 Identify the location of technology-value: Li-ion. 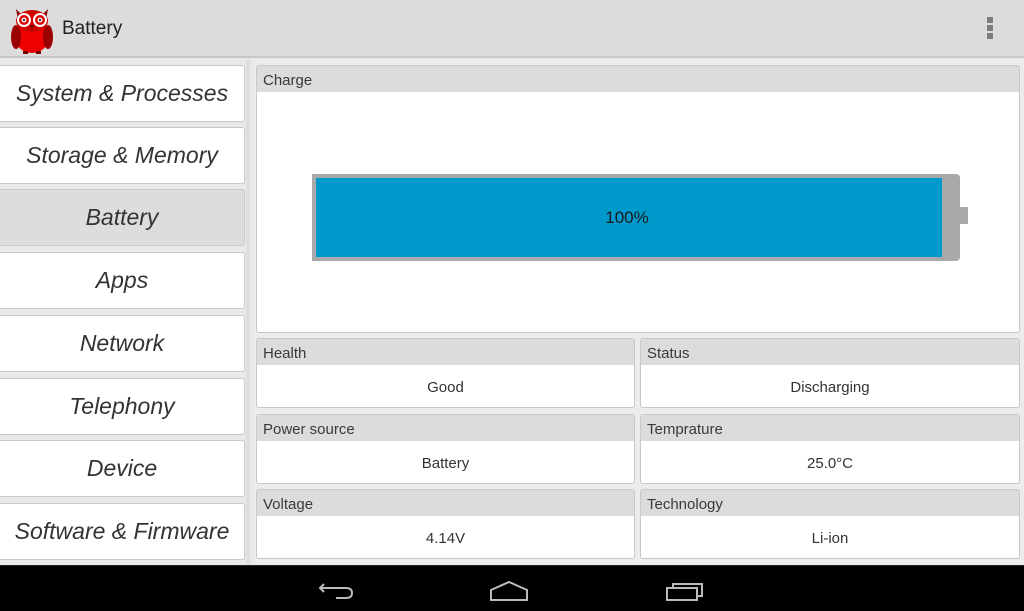
(830, 538).